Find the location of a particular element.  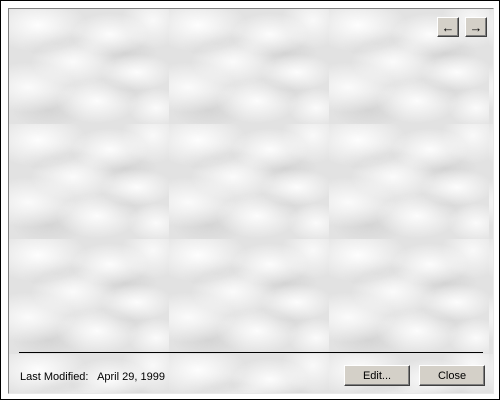

arrow-right-icon: → is located at coordinates (476, 27).